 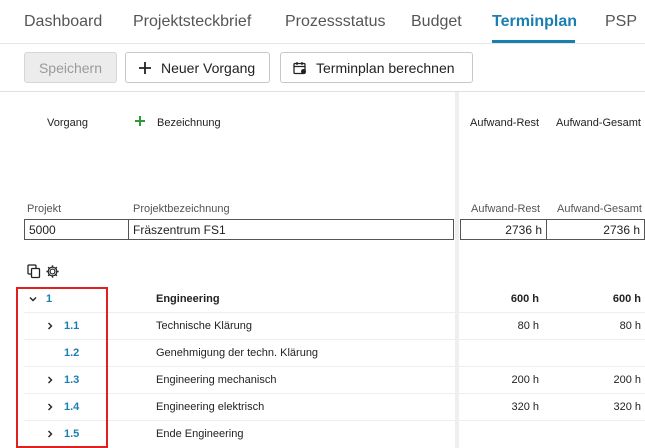 I want to click on calculate-schedule-button: Terminplan berechnen, so click(x=376, y=67).